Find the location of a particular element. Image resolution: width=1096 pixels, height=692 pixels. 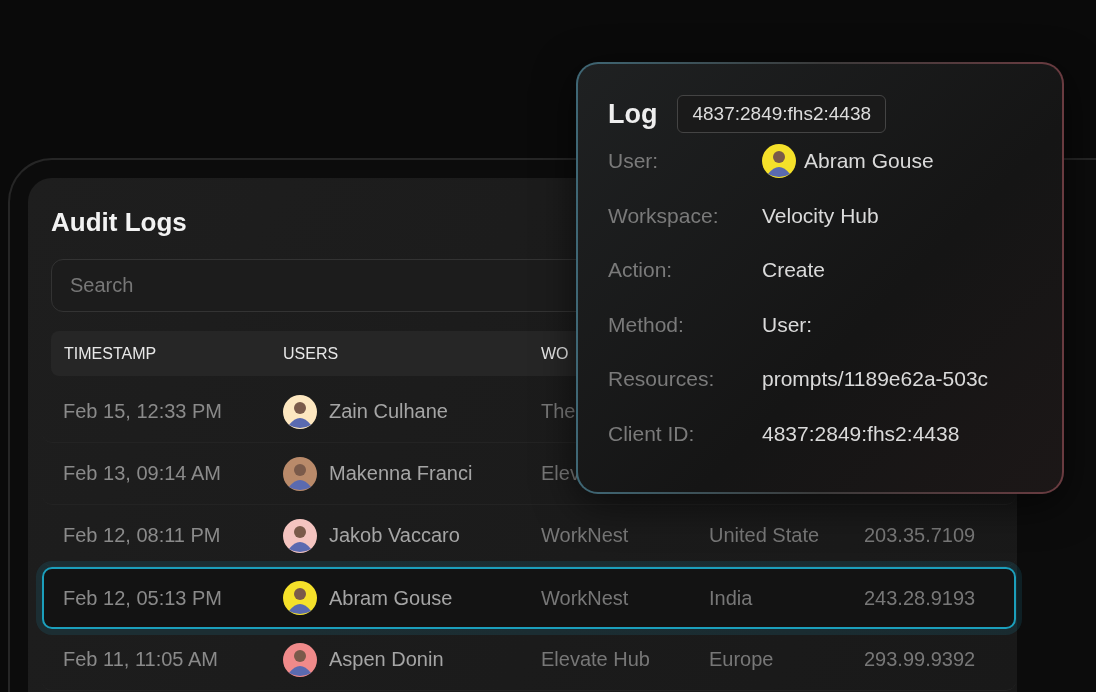

panel-title: Audit Logs is located at coordinates (119, 222).